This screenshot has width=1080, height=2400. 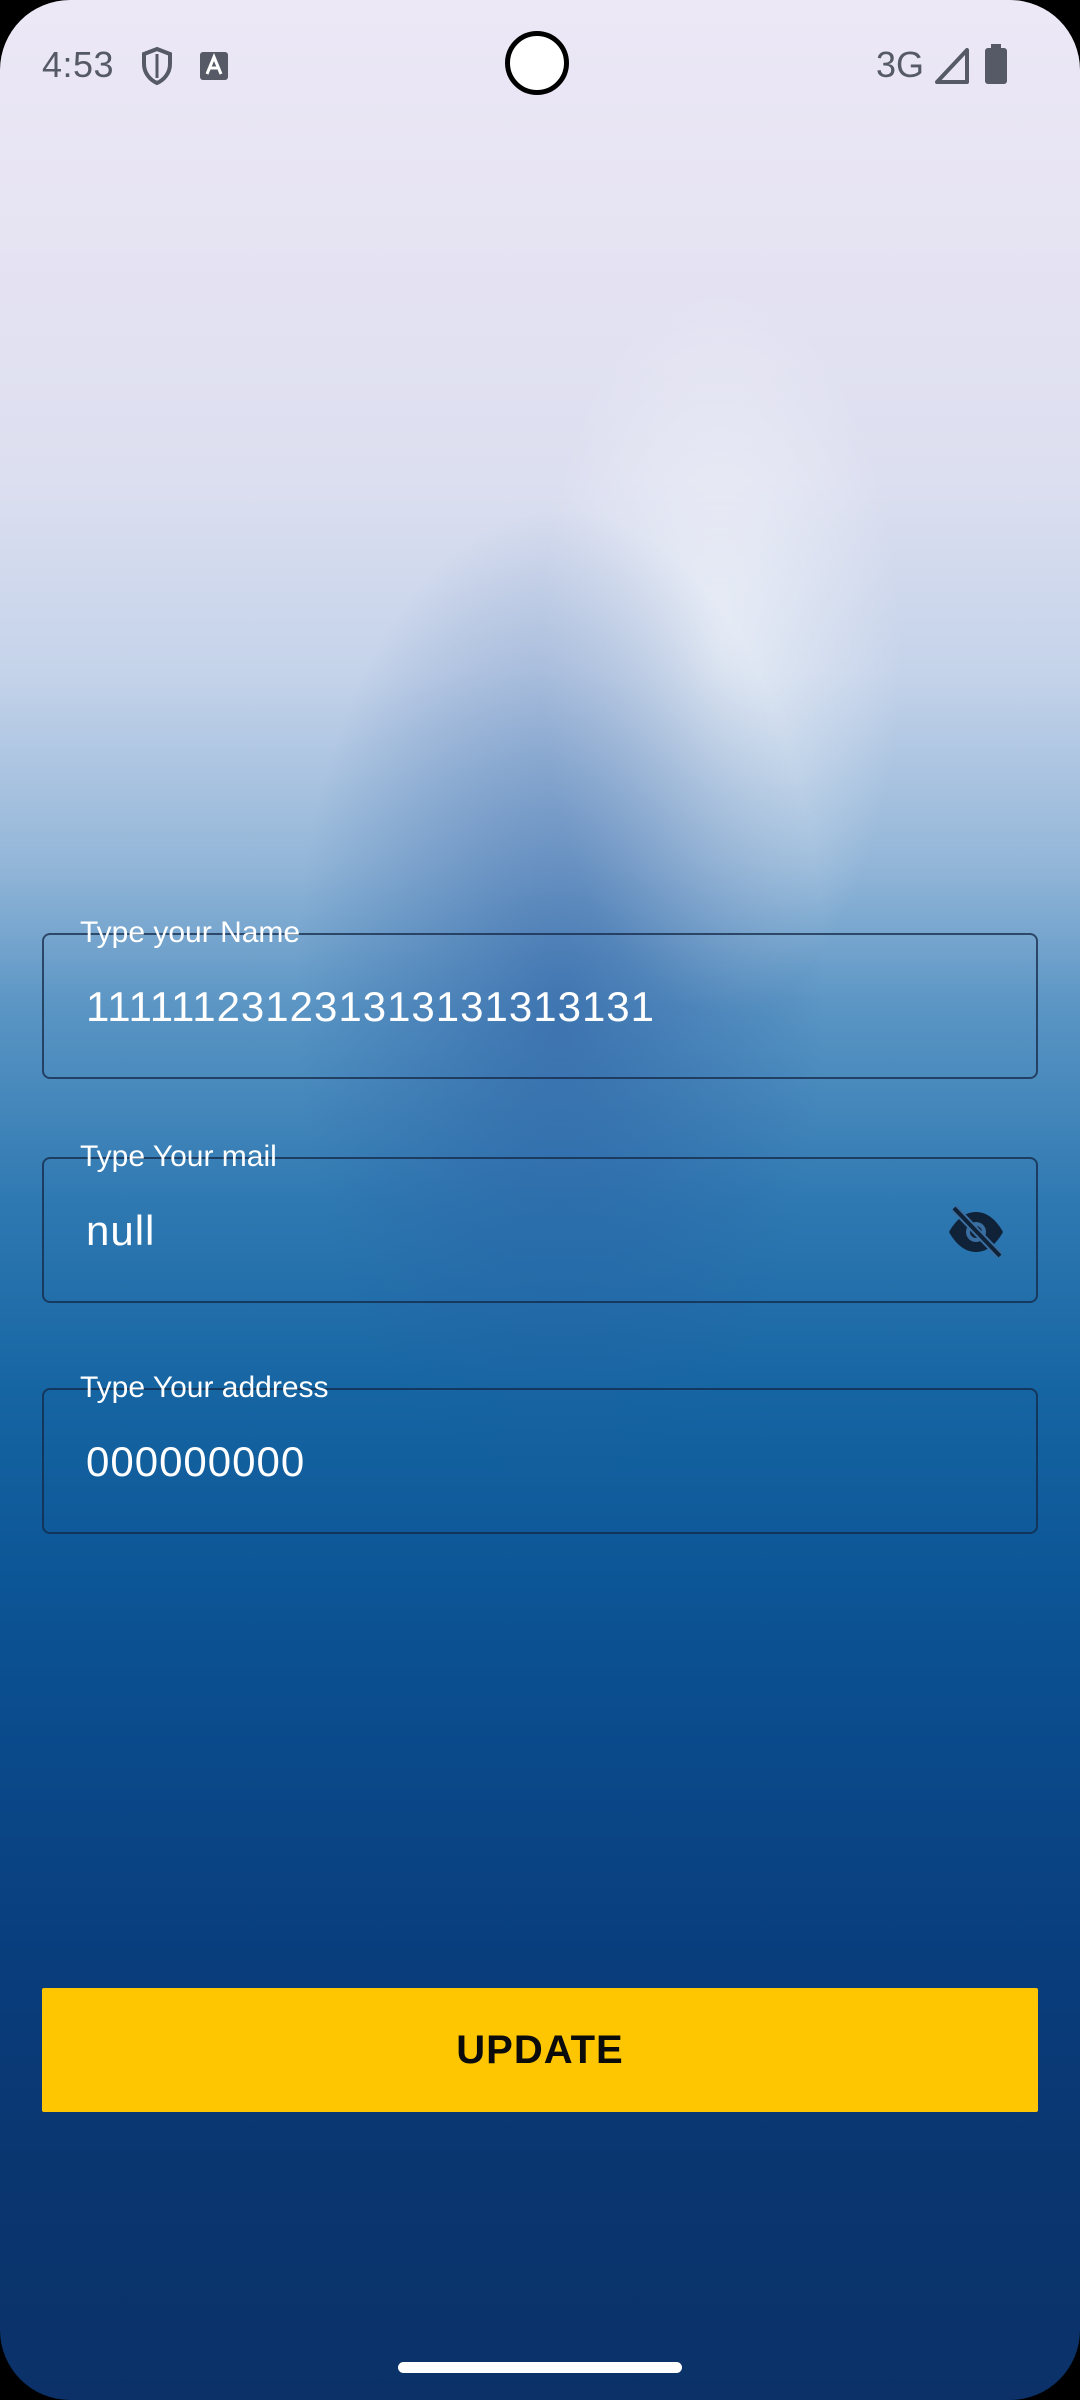 I want to click on status-time: 4:53, so click(x=78, y=64).